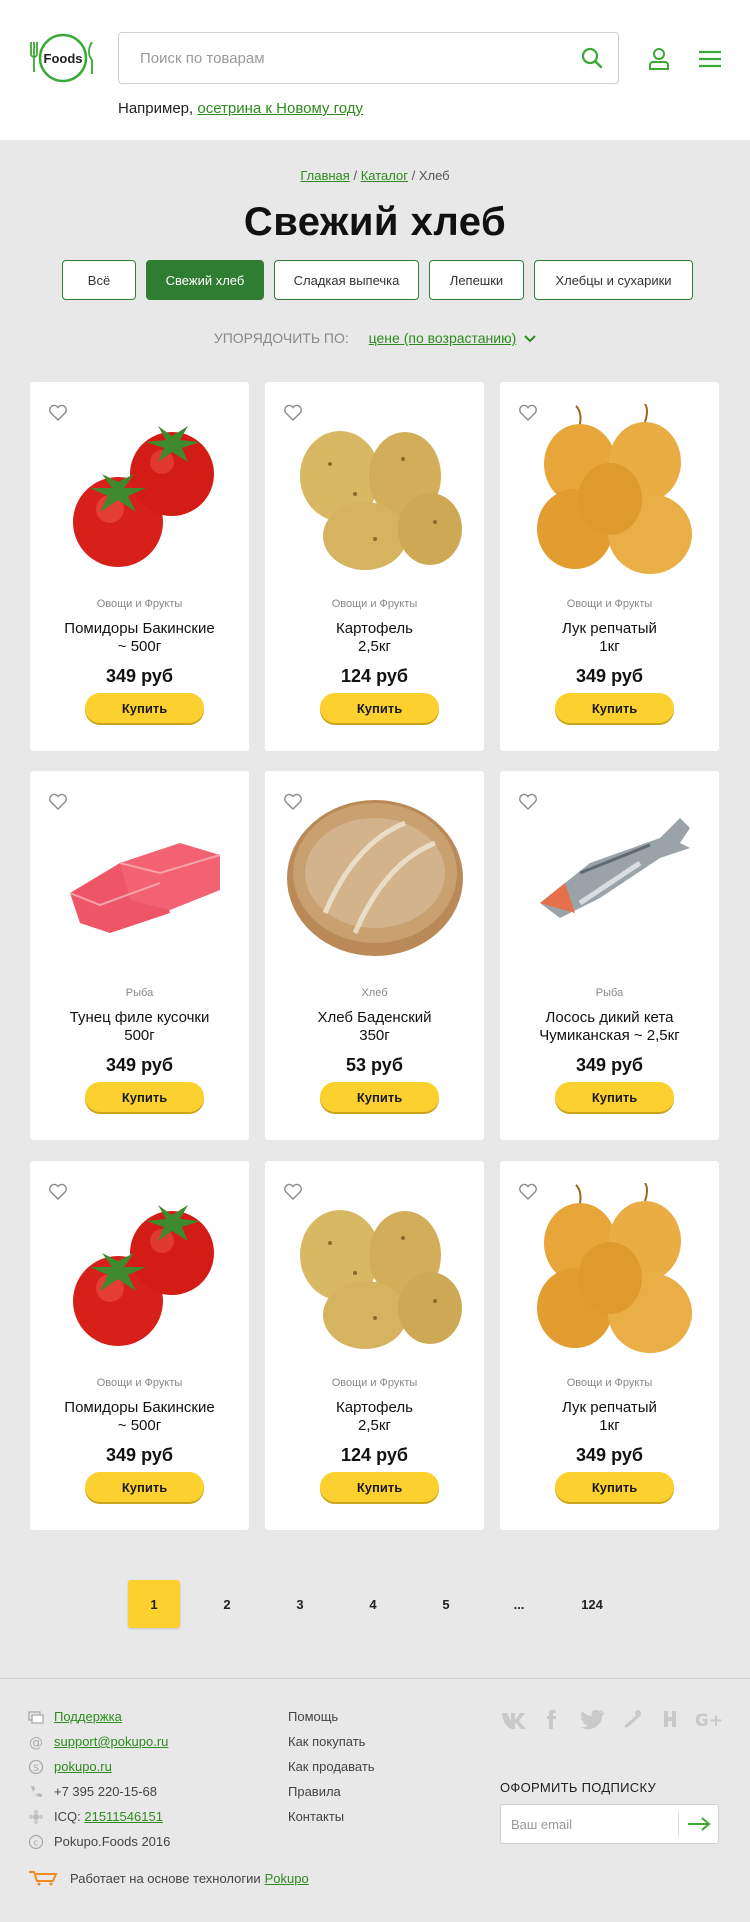 The width and height of the screenshot is (750, 1922). What do you see at coordinates (123, 1816) in the screenshot?
I see `icq-link: 21511546151` at bounding box center [123, 1816].